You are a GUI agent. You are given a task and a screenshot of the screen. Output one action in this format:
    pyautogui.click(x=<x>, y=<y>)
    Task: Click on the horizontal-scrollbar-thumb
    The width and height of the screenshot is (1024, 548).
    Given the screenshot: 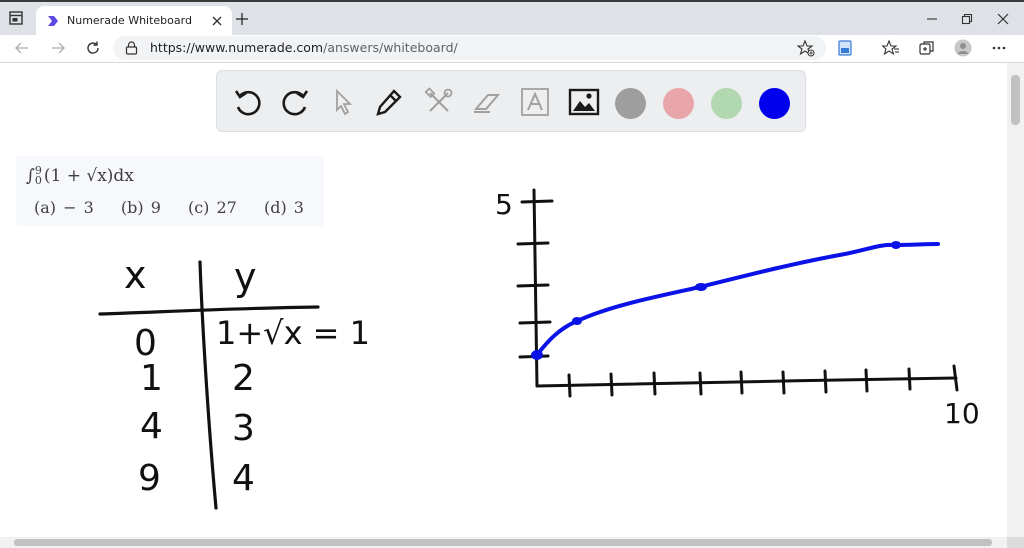 What is the action you would take?
    pyautogui.click(x=503, y=542)
    